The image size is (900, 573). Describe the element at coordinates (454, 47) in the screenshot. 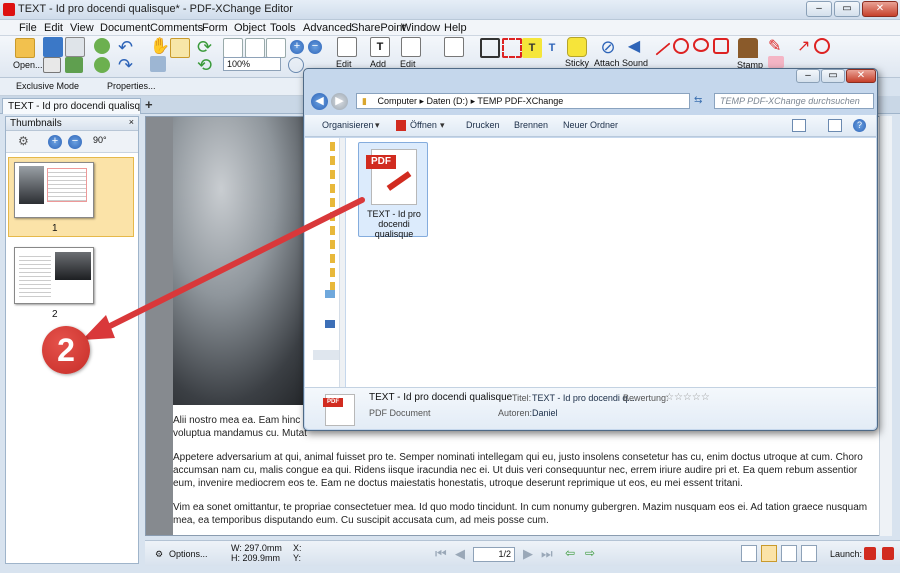

I see `edit-comments-icon` at that location.